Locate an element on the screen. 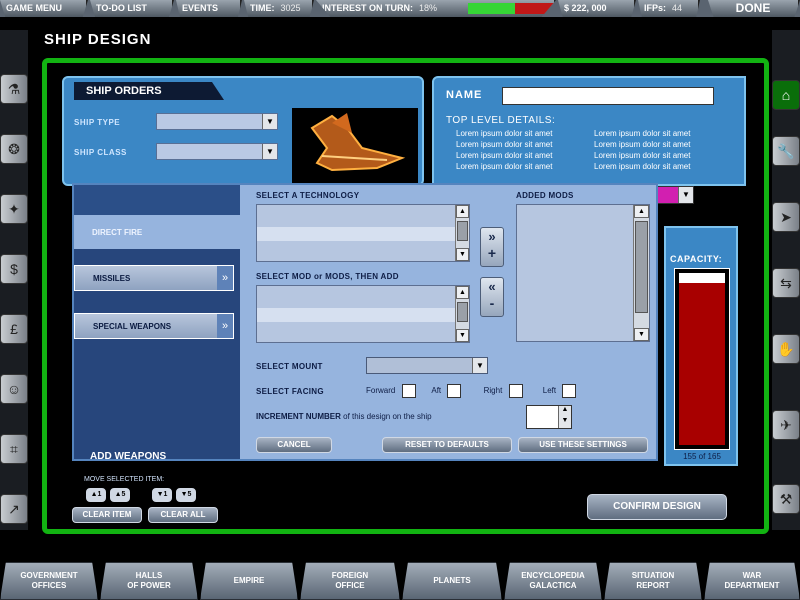  reset-defaults-button: RESET TO DEFAULTS is located at coordinates (447, 445).